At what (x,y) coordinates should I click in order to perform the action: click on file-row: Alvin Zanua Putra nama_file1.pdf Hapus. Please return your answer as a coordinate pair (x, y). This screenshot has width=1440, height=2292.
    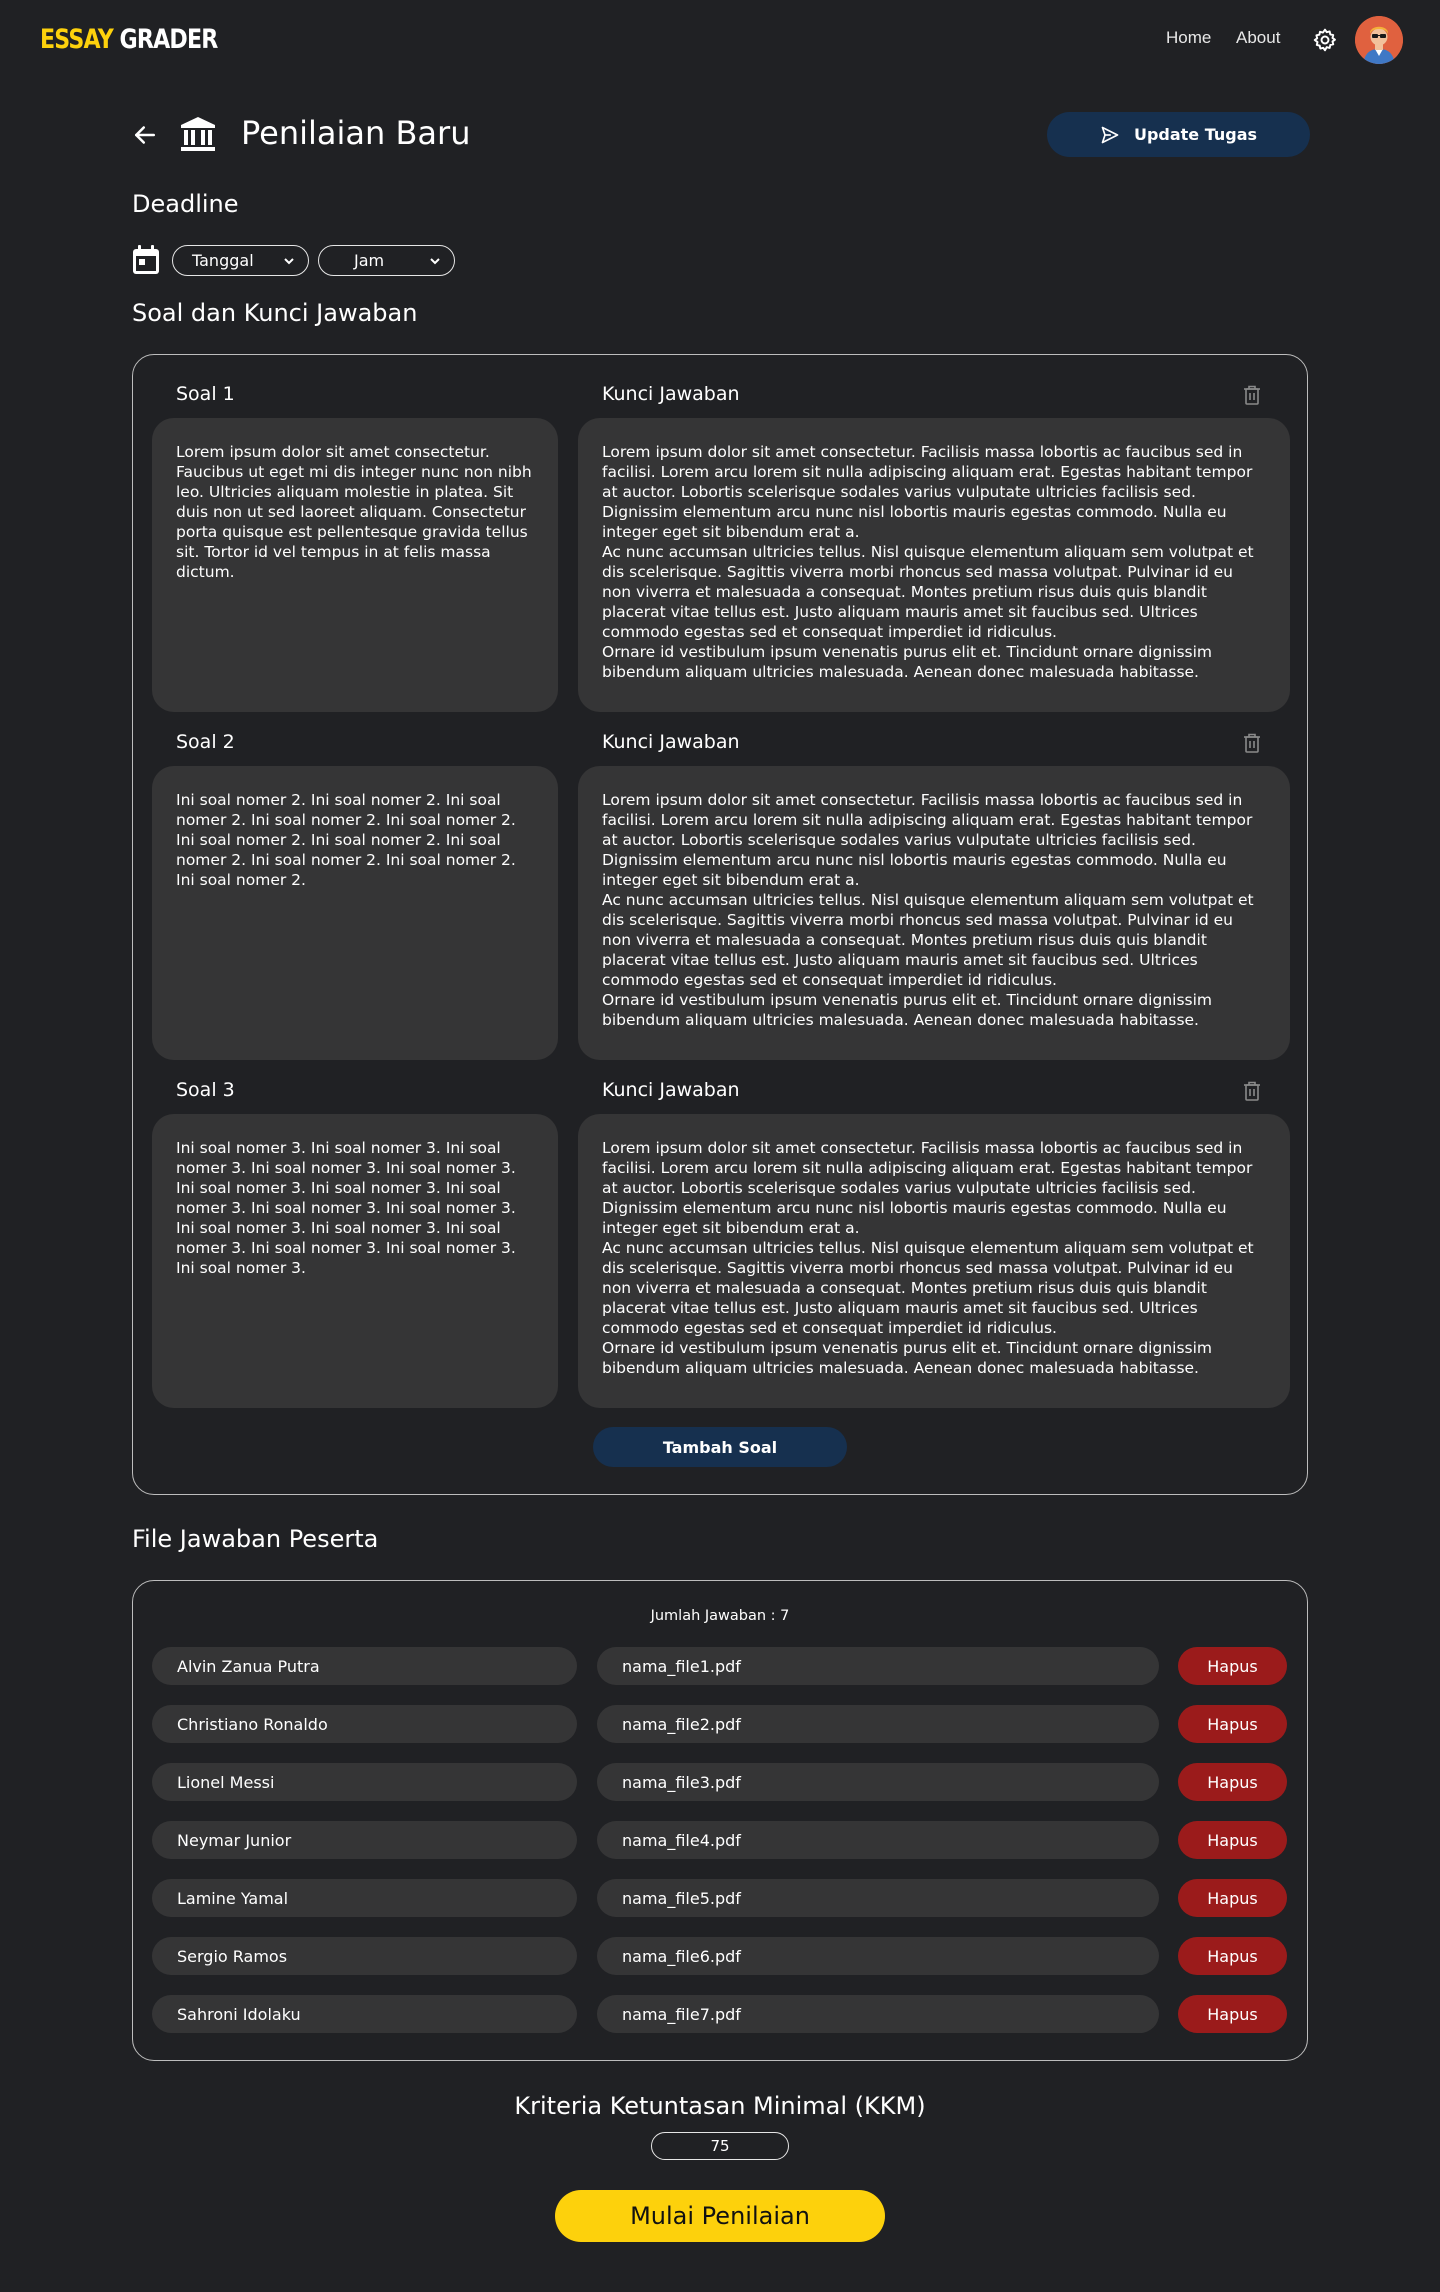
    Looking at the image, I should click on (720, 1666).